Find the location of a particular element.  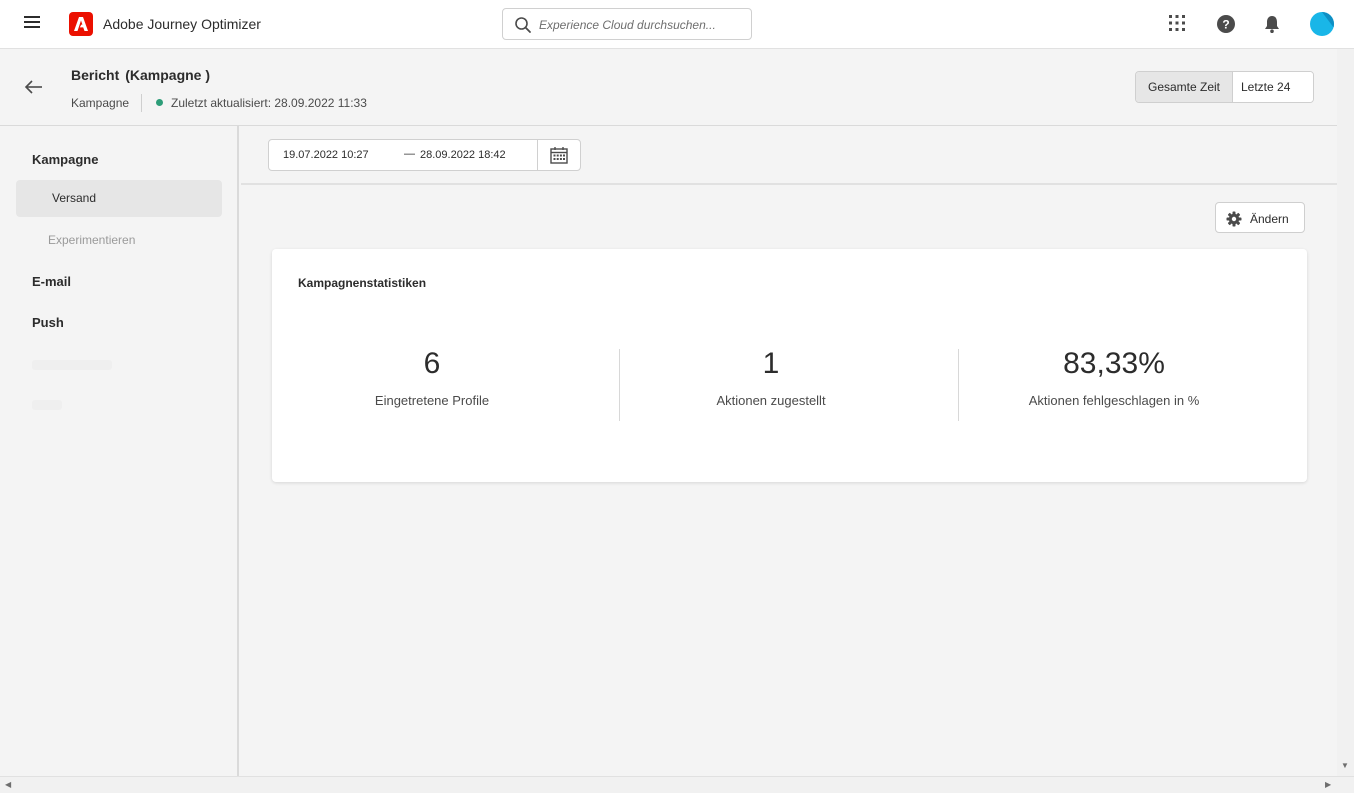

stat-value: 6 is located at coordinates (432, 363).